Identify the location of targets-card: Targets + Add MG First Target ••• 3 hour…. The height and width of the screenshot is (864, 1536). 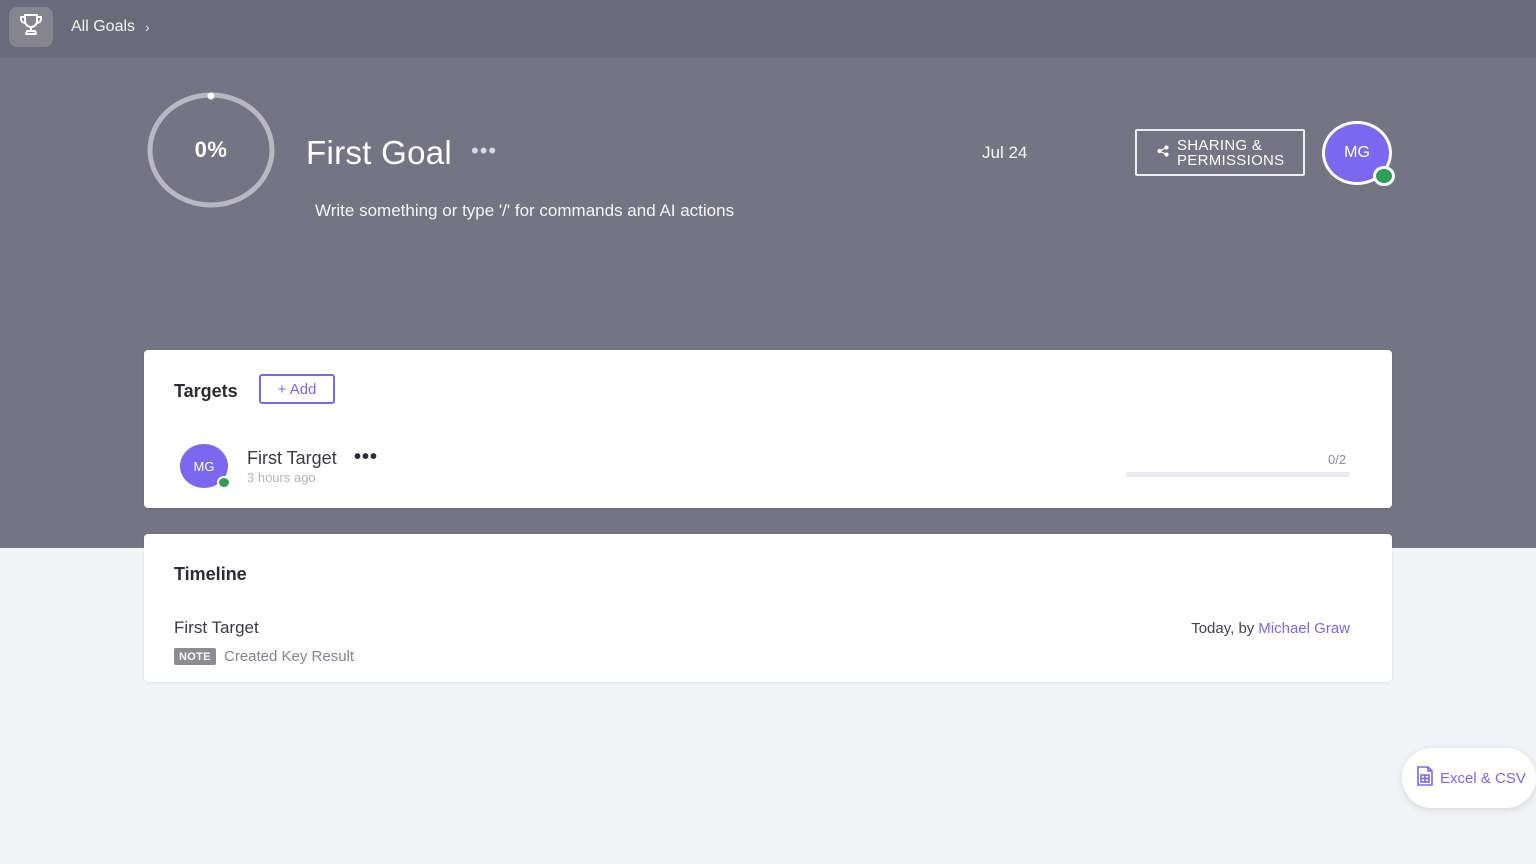
(768, 429).